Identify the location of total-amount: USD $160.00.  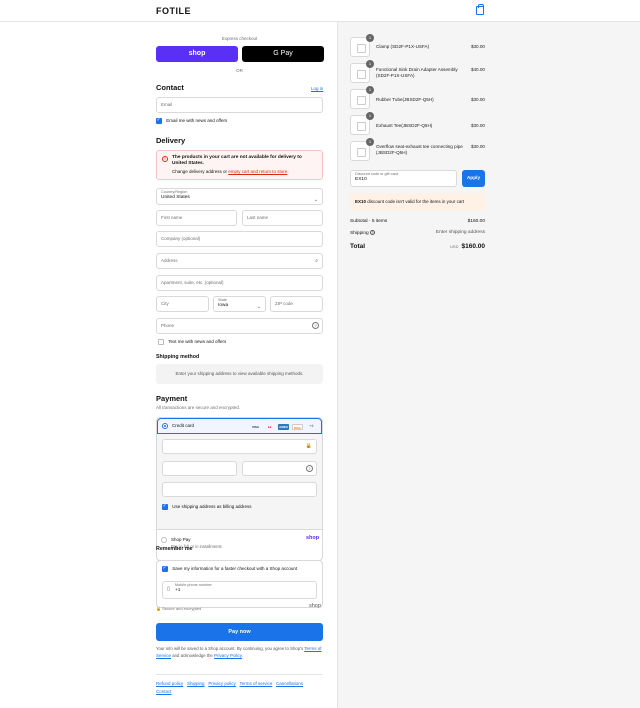
(467, 246).